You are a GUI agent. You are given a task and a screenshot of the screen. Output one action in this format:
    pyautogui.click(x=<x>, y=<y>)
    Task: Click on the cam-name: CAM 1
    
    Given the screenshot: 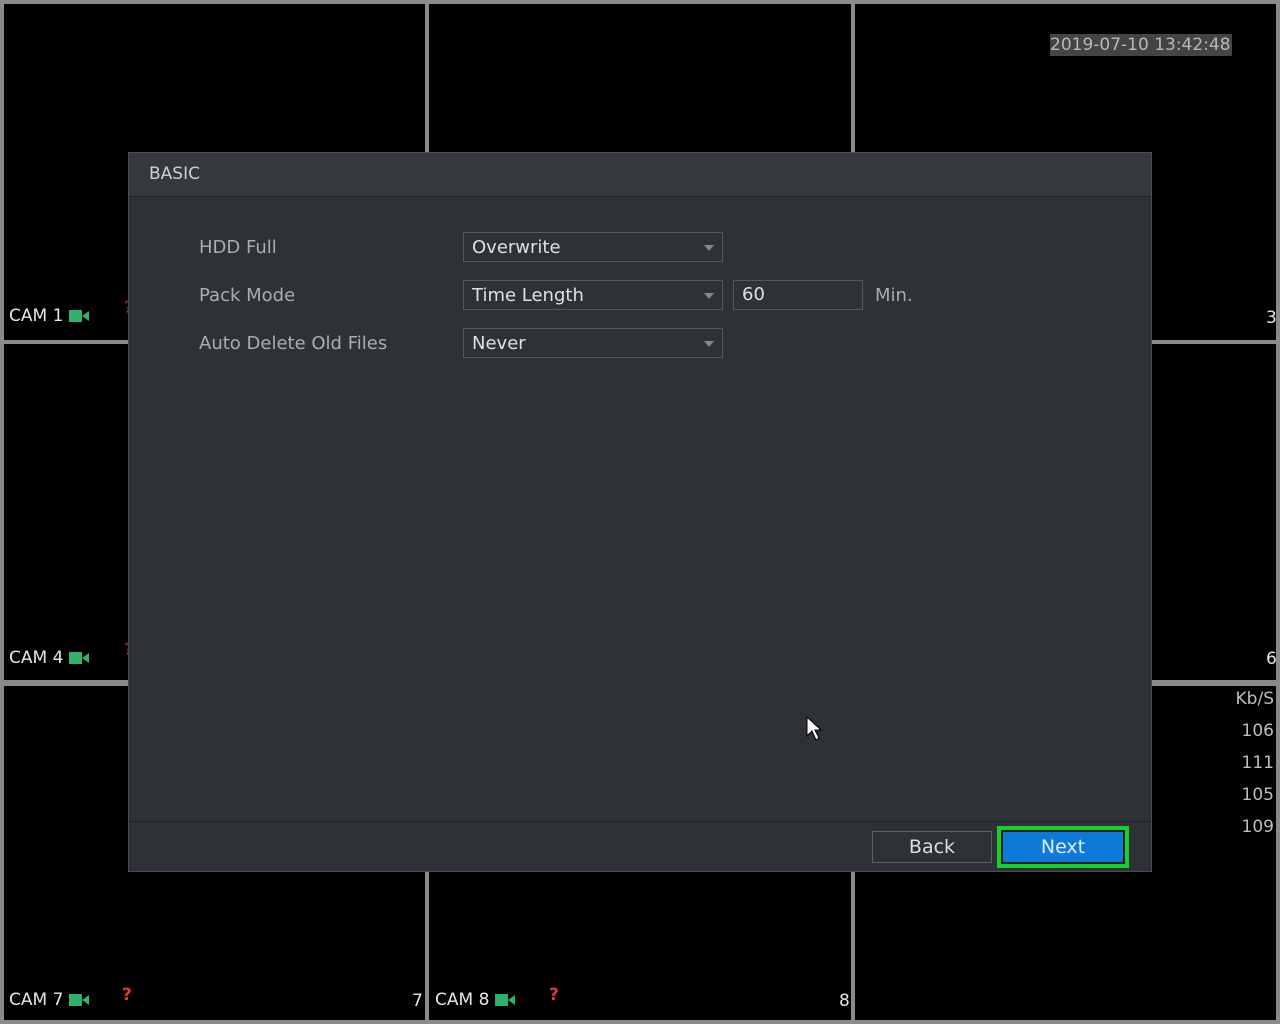 What is the action you would take?
    pyautogui.click(x=36, y=316)
    